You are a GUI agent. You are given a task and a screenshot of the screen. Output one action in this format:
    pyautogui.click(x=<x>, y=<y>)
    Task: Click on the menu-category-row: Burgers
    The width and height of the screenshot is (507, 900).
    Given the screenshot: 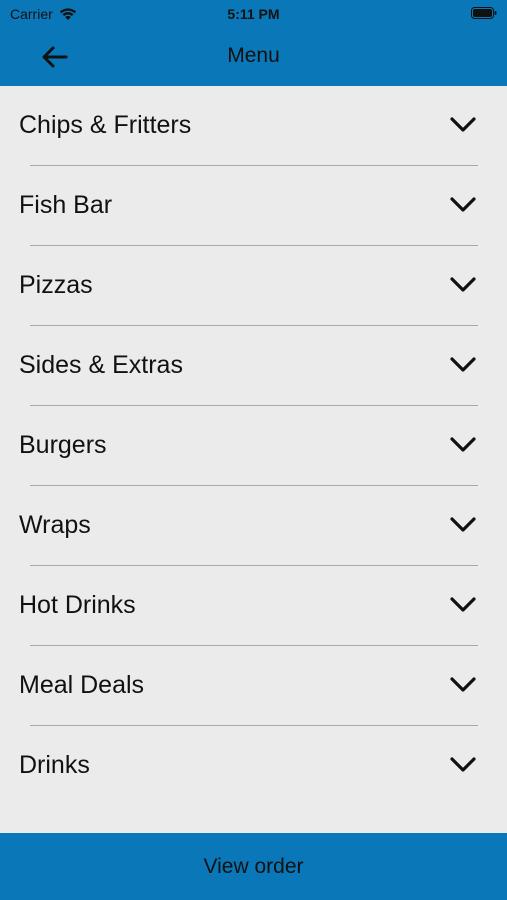 What is the action you would take?
    pyautogui.click(x=253, y=446)
    